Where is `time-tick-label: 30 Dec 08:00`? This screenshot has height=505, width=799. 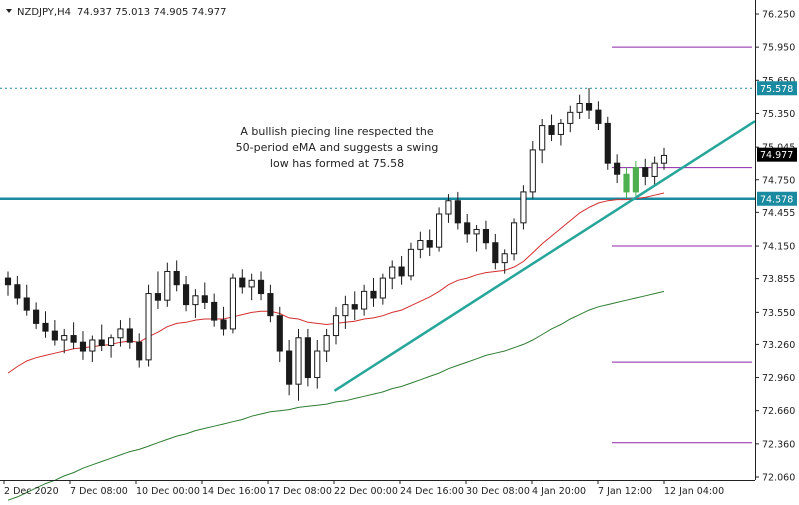
time-tick-label: 30 Dec 08:00 is located at coordinates (498, 491).